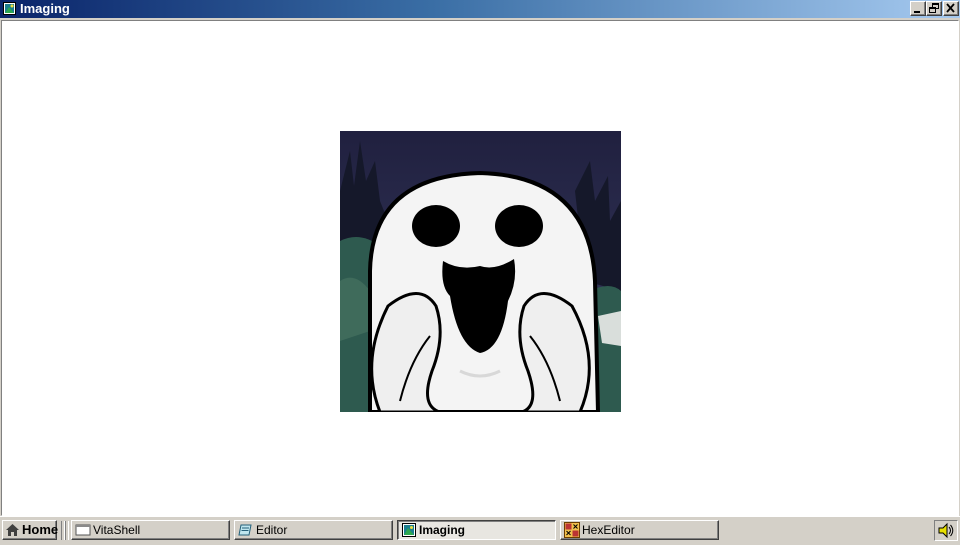 The width and height of the screenshot is (960, 545). What do you see at coordinates (480, 9) in the screenshot?
I see `title-bar: Imaging` at bounding box center [480, 9].